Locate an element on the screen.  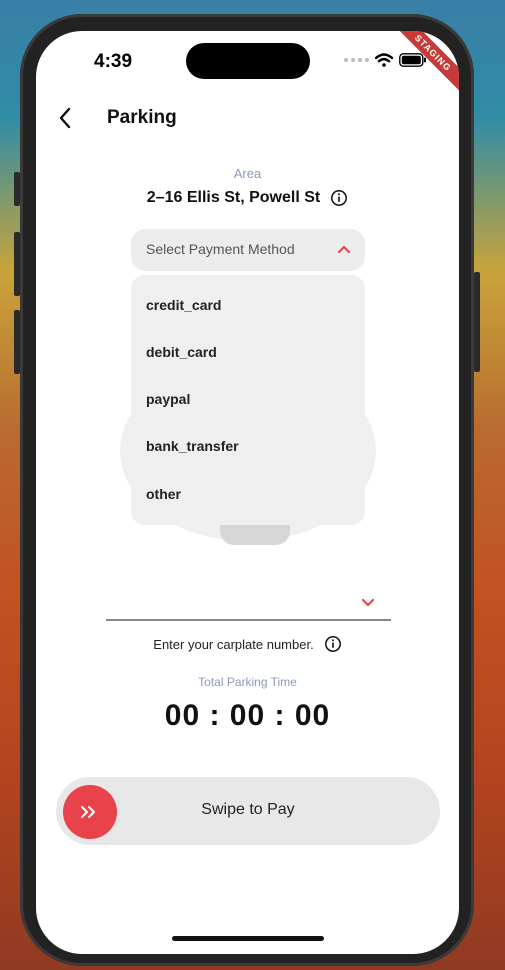
payment-option-other: other is located at coordinates (163, 494).